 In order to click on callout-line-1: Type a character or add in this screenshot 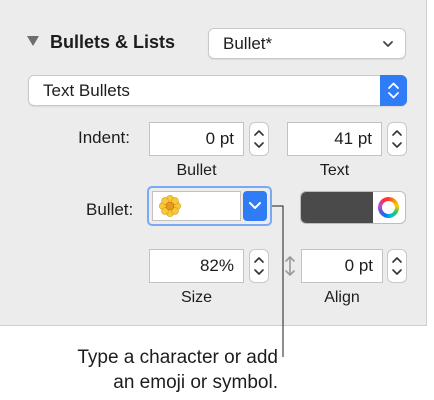, I will do `click(177, 357)`.